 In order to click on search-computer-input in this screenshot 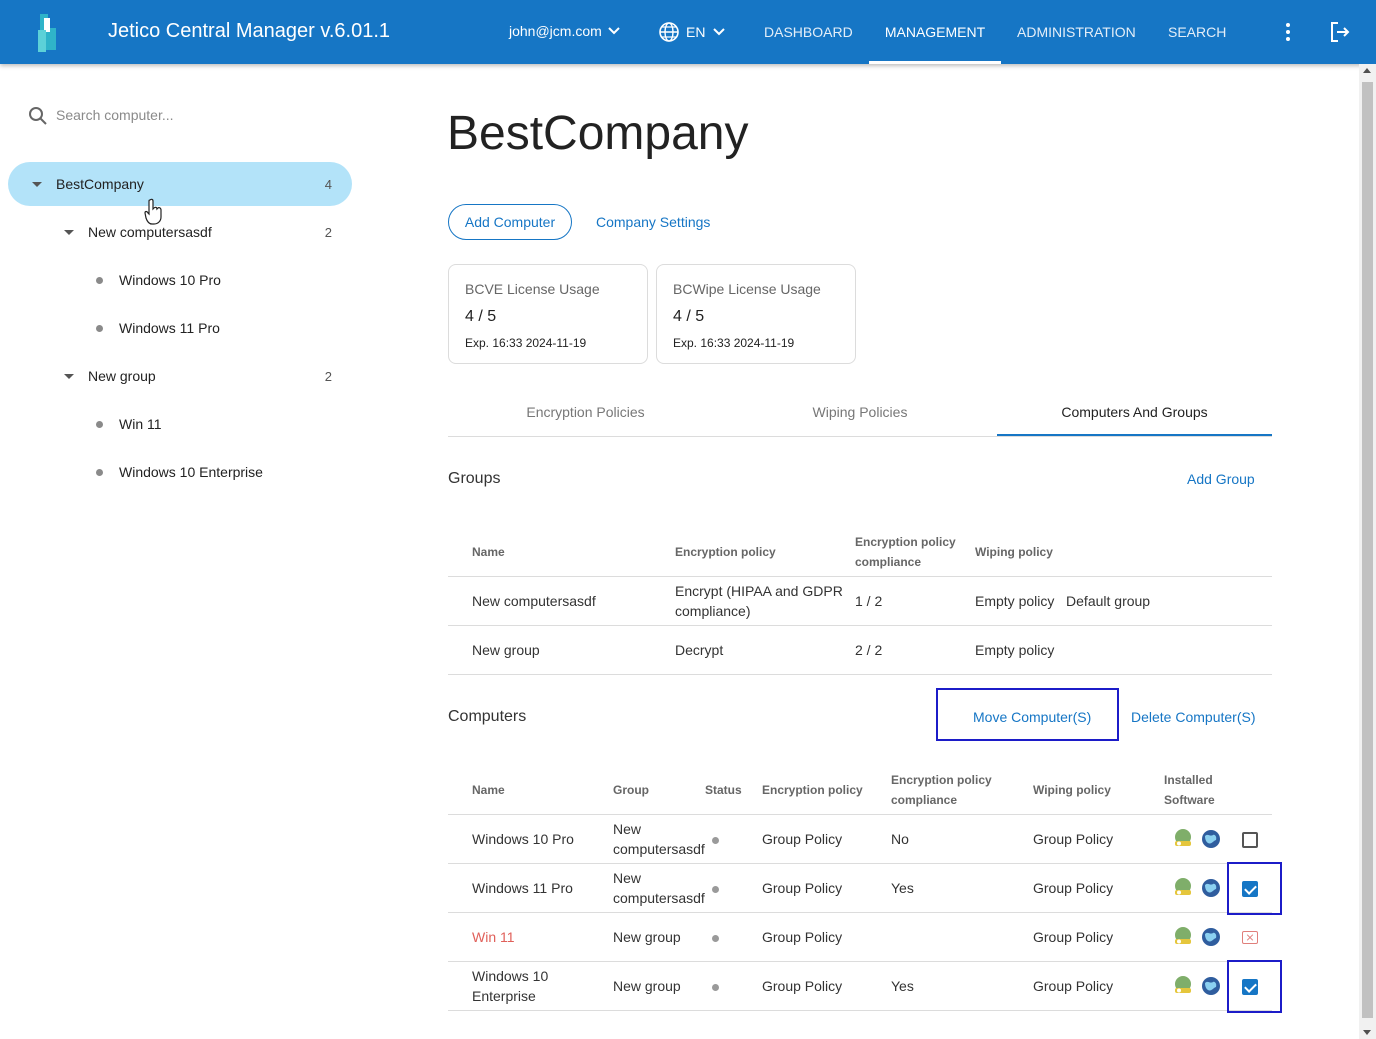, I will do `click(196, 115)`.